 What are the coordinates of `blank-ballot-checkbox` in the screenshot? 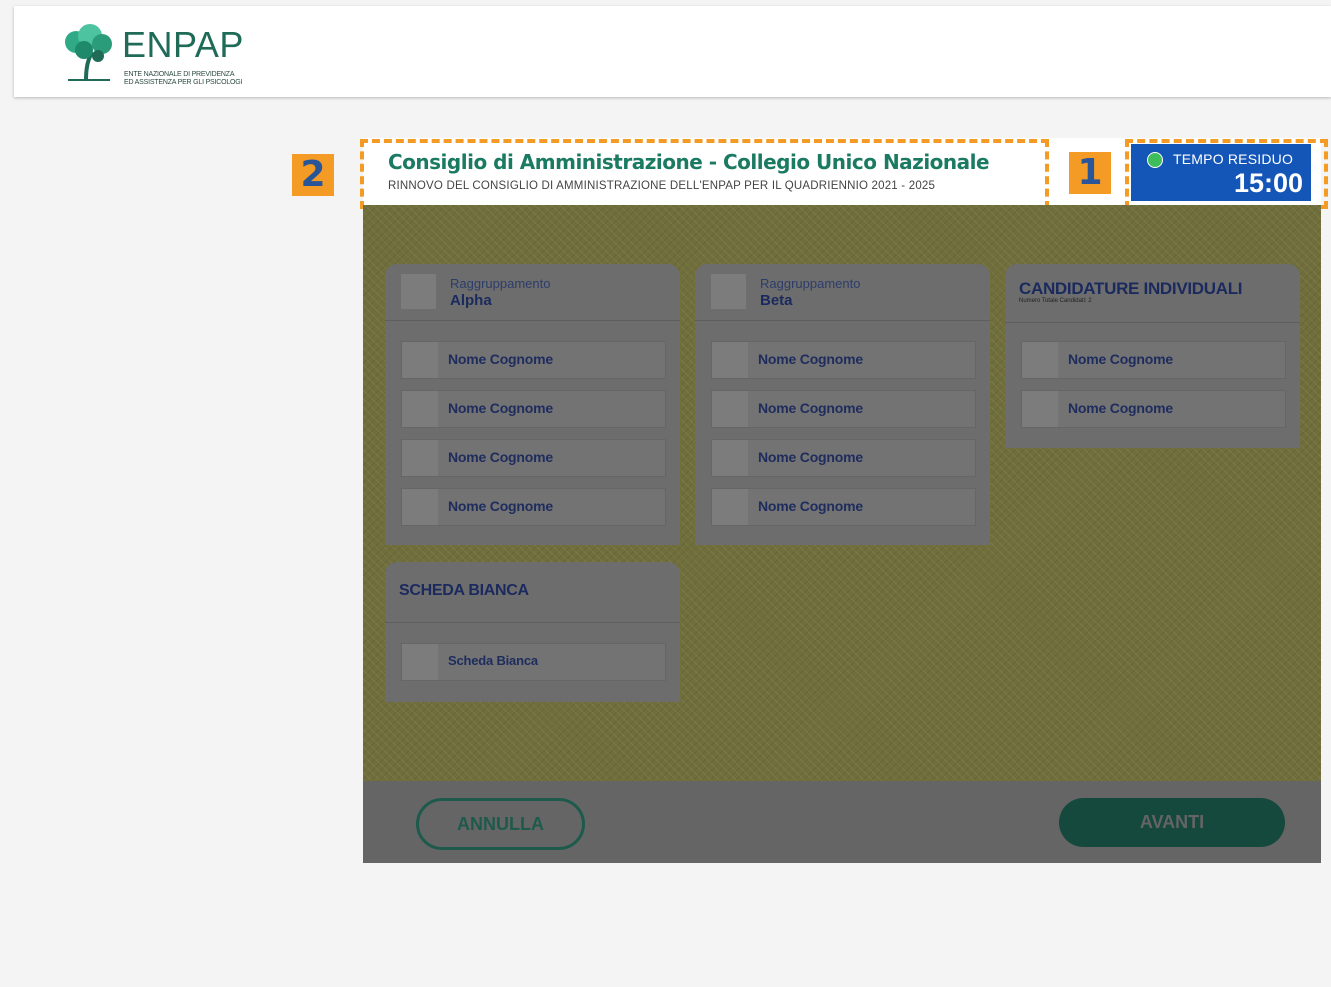 It's located at (420, 662).